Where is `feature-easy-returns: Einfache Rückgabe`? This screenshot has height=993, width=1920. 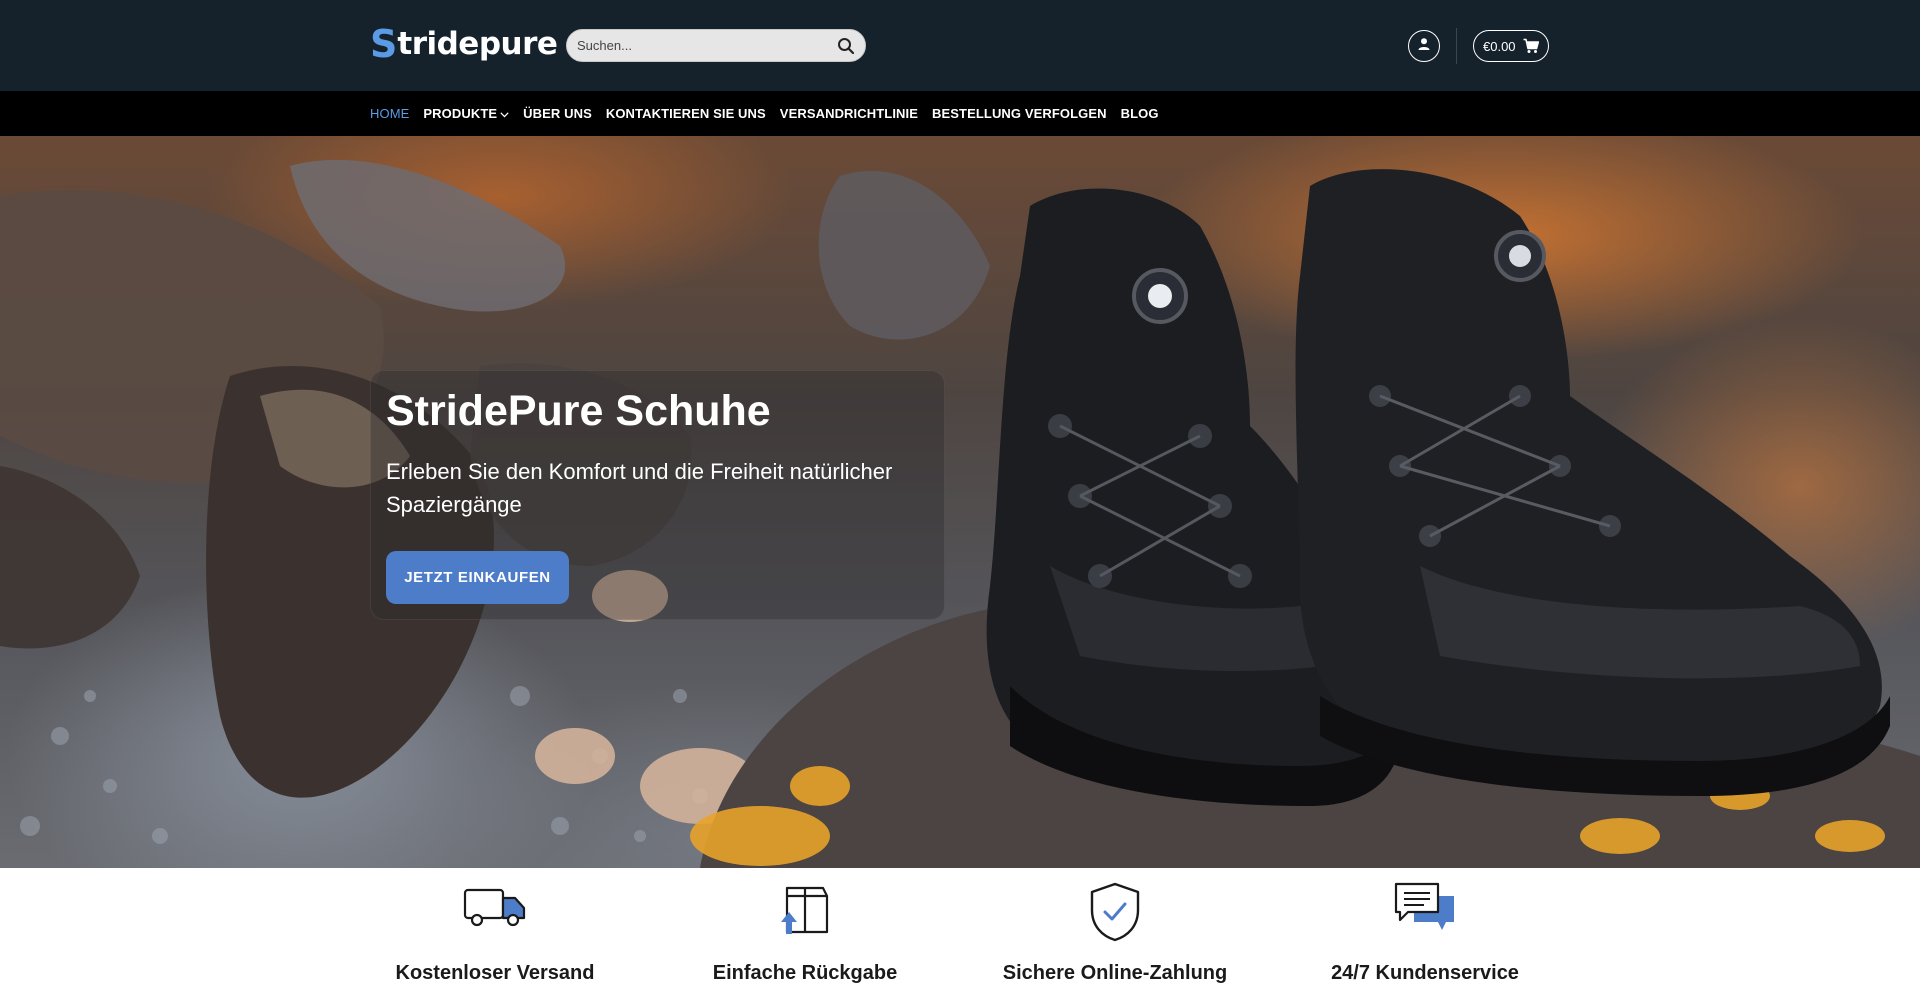
feature-easy-returns: Einfache Rückgabe is located at coordinates (805, 930).